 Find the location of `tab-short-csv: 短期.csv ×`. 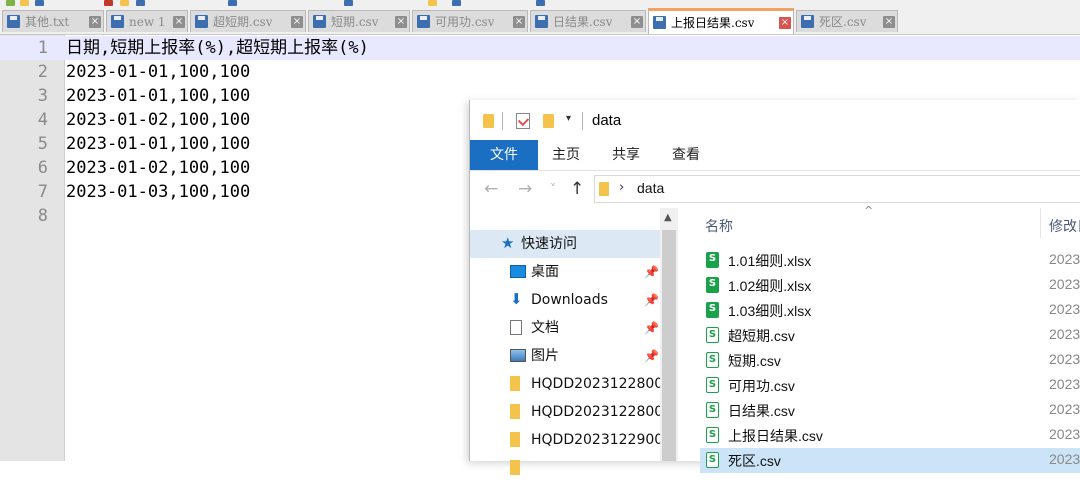

tab-short-csv: 短期.csv × is located at coordinates (359, 21).